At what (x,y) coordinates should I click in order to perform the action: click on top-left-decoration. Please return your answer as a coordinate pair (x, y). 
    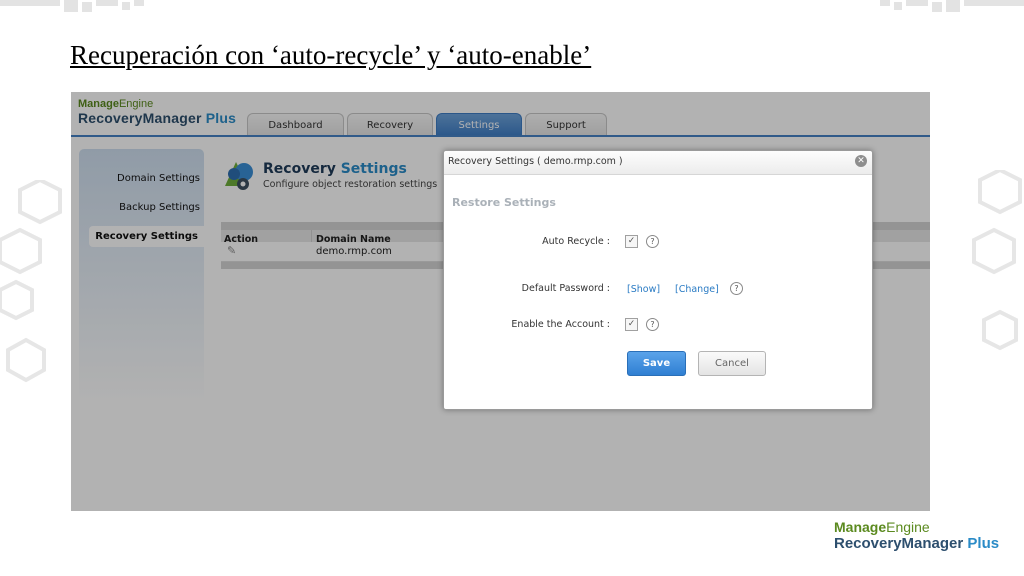
    Looking at the image, I should click on (72, 6).